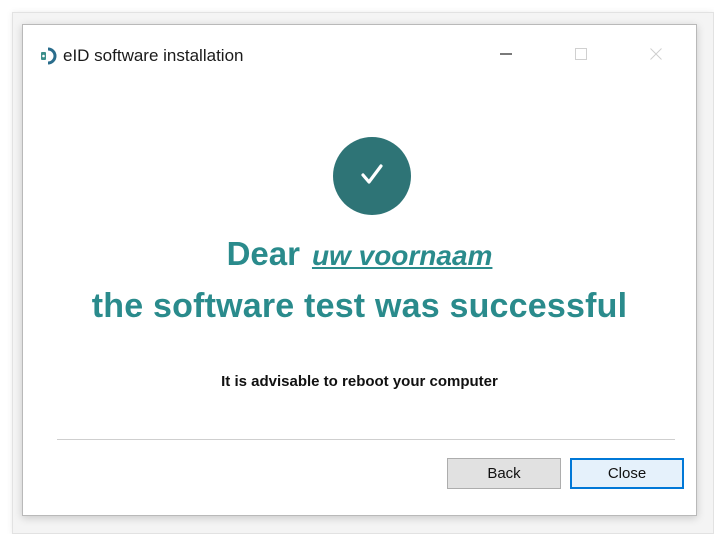 This screenshot has height=534, width=714. What do you see at coordinates (627, 473) in the screenshot?
I see `close-button: Close` at bounding box center [627, 473].